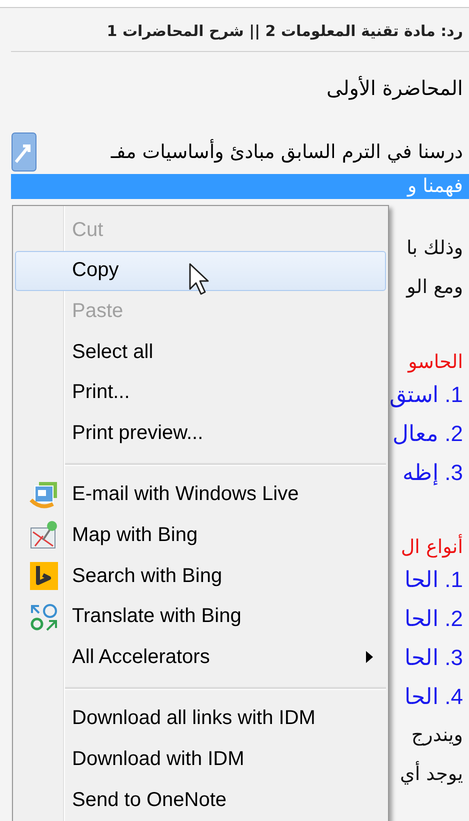 Image resolution: width=469 pixels, height=821 pixels. I want to click on post-text: درسنا في الترم السابق مبادئ وأساسيات مفـ, so click(286, 152).